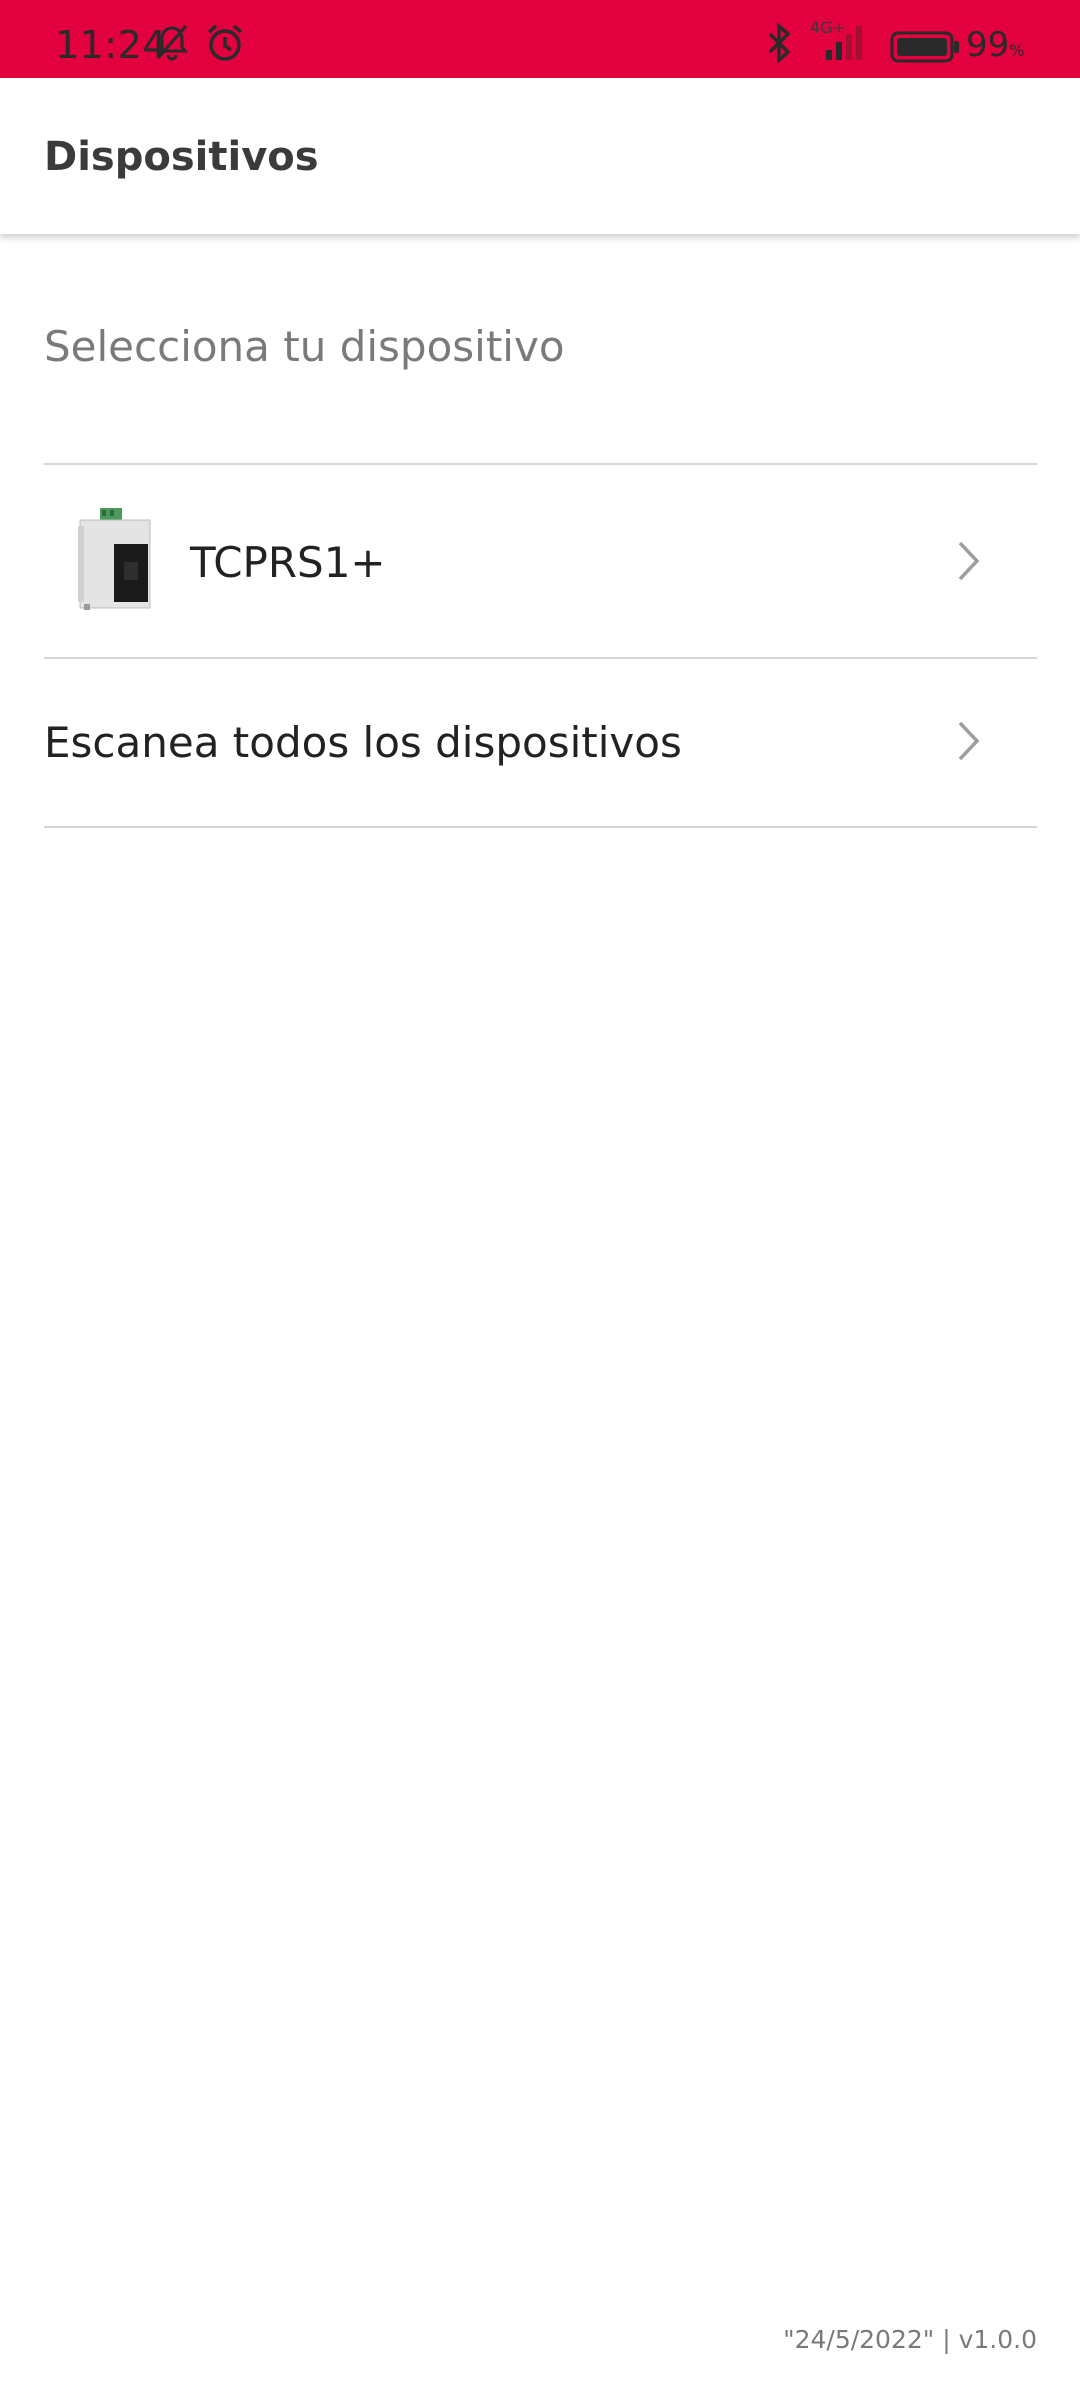 This screenshot has width=1080, height=2400. I want to click on battery-icon, so click(924, 47).